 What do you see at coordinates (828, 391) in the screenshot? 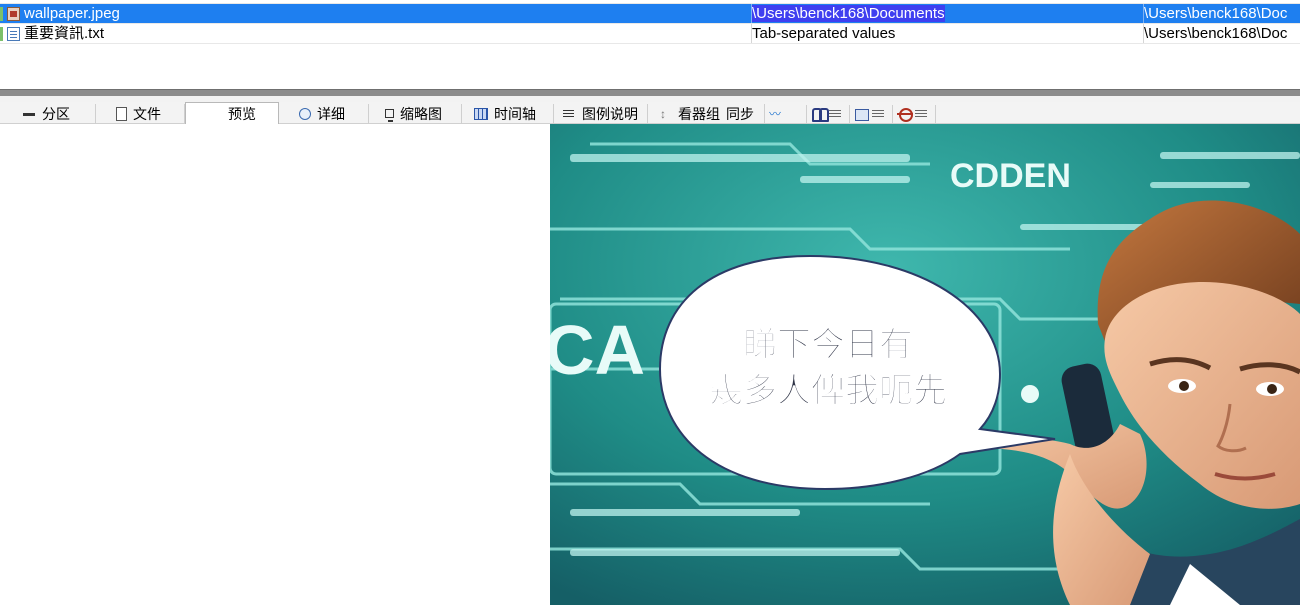
I see `bubble-line-2: 幾多人俾我呃先` at bounding box center [828, 391].